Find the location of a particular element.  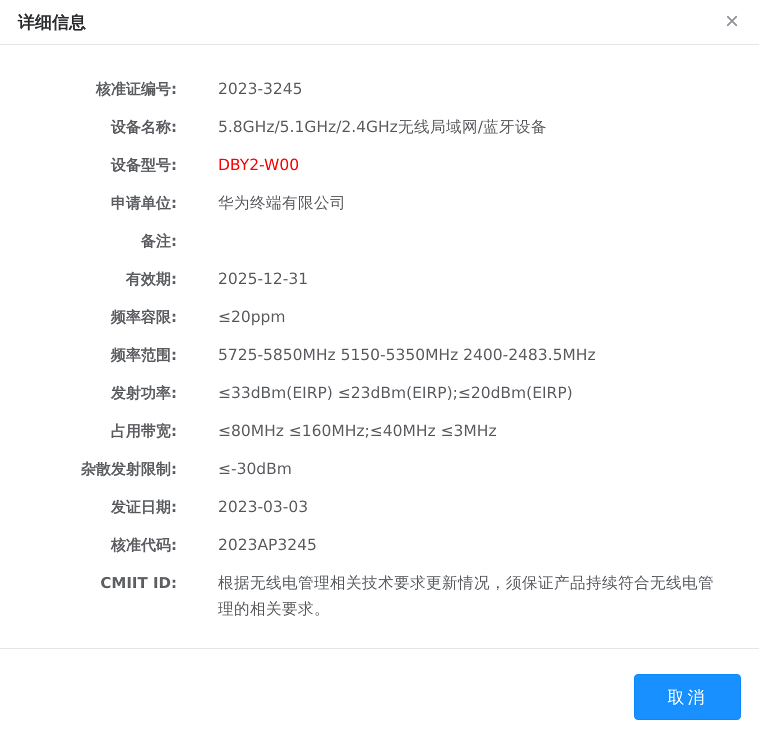

field-value: DBY2-W00 is located at coordinates (259, 165).